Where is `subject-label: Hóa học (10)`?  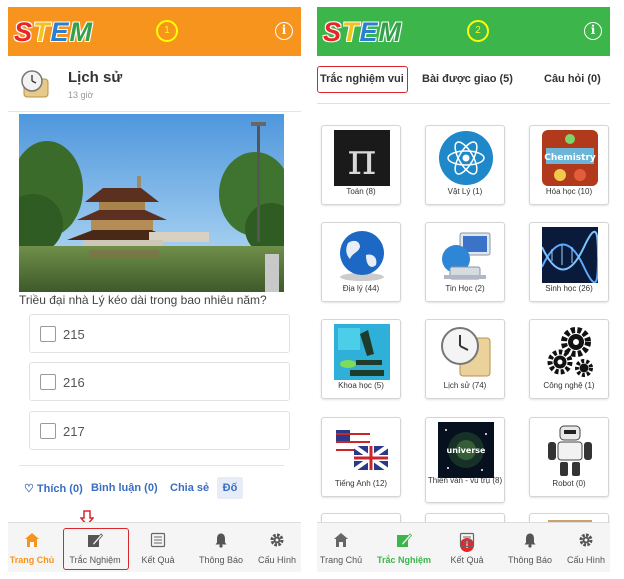
subject-label: Hóa học (10) is located at coordinates (569, 191).